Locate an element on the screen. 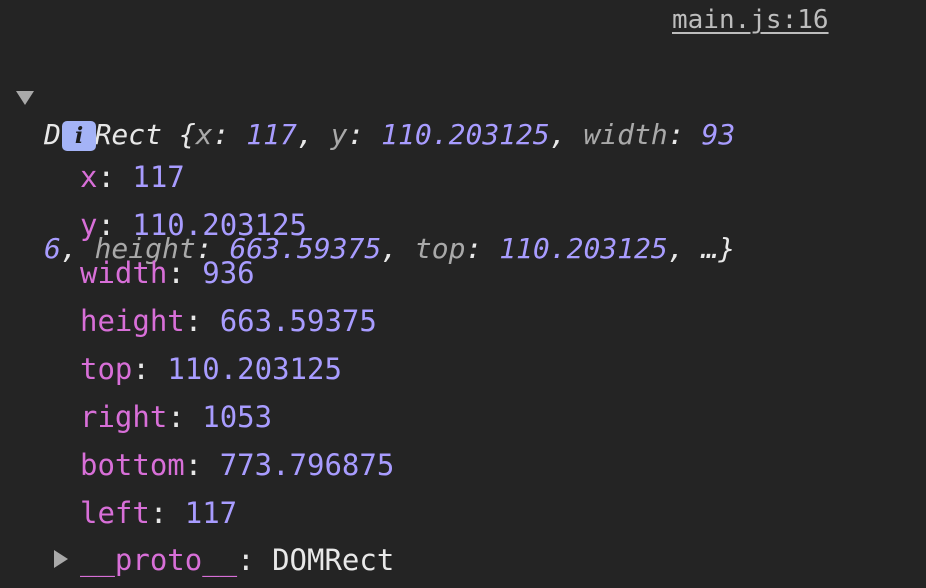  property-value: 936 is located at coordinates (228, 273).